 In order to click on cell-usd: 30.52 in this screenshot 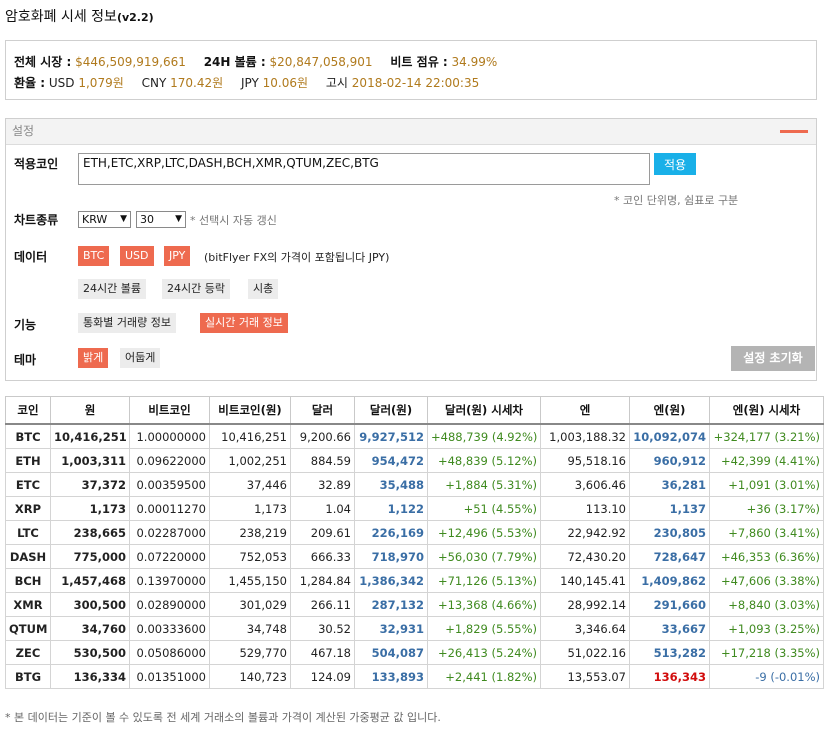, I will do `click(322, 628)`.